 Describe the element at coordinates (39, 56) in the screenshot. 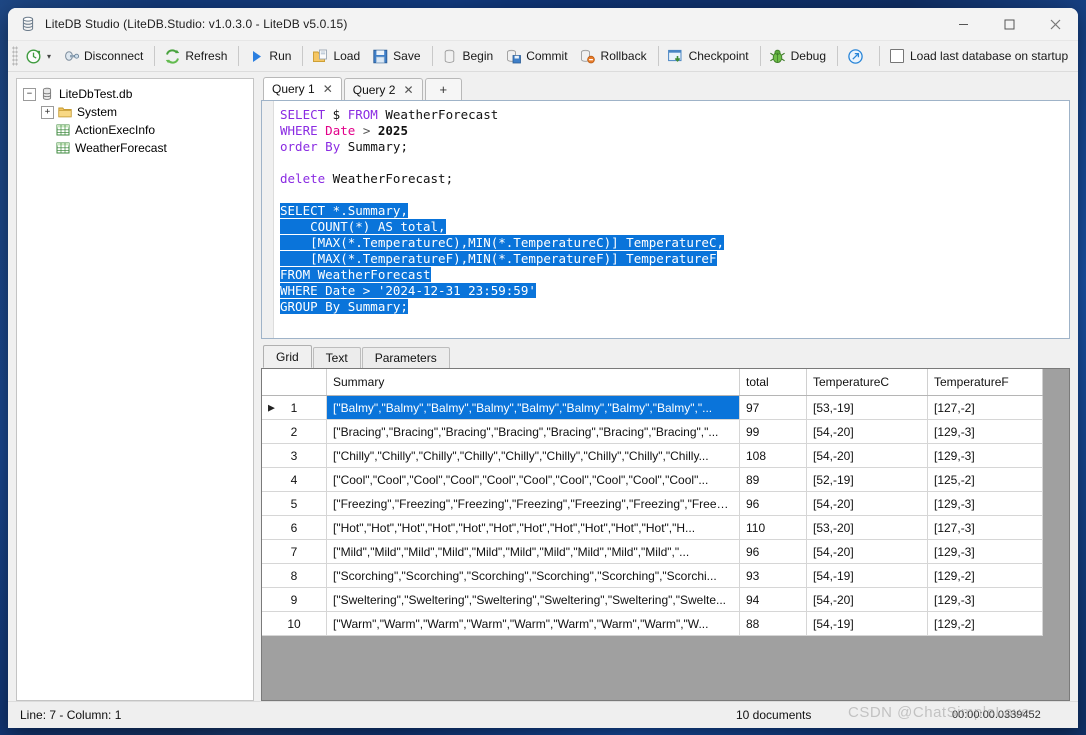

I see `connect-button: ▾` at that location.